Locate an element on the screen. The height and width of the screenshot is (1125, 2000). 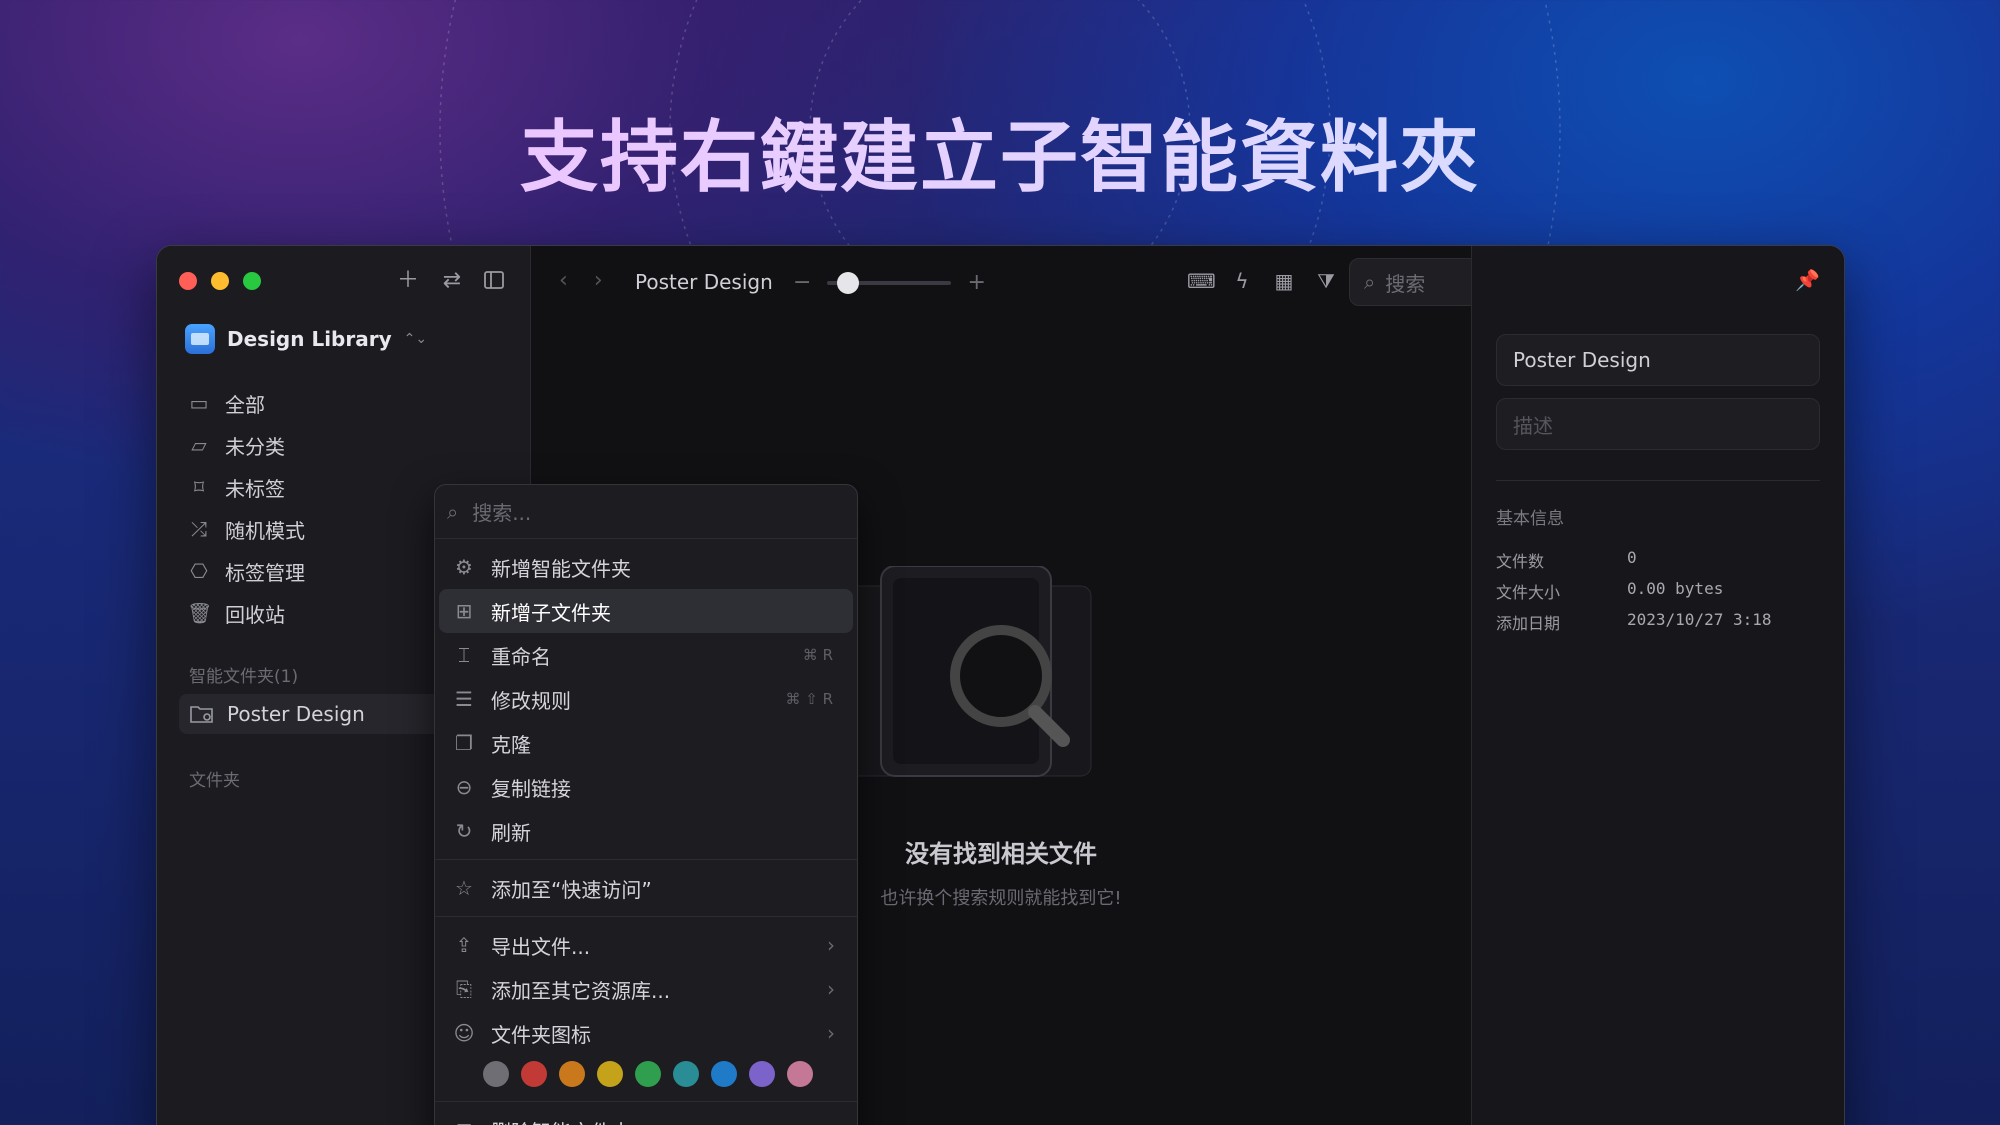
sidebar-nav: ▭ 全部 ▱ 未分类 ⌑ 未标签 ⤮ 随机模式 ⎔ 标签管理 🗑 回收站 is located at coordinates (246, 508).